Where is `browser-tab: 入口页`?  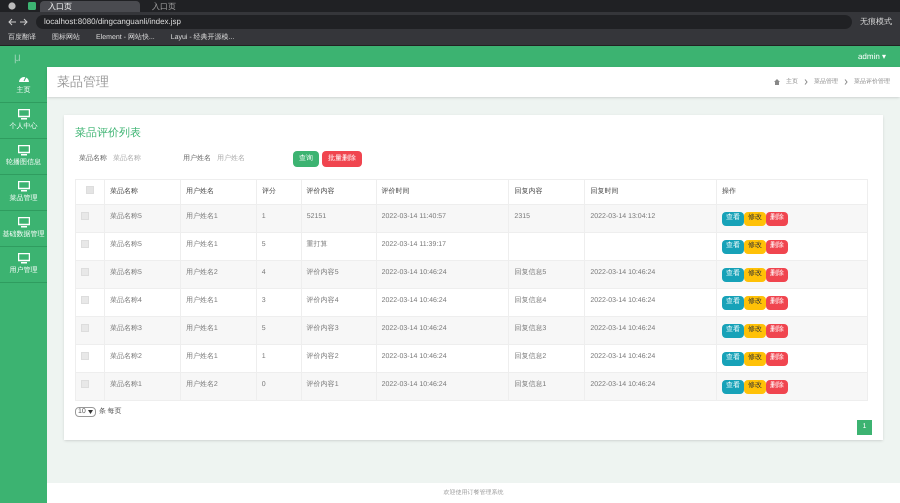
browser-tab: 入口页 is located at coordinates (90, 6).